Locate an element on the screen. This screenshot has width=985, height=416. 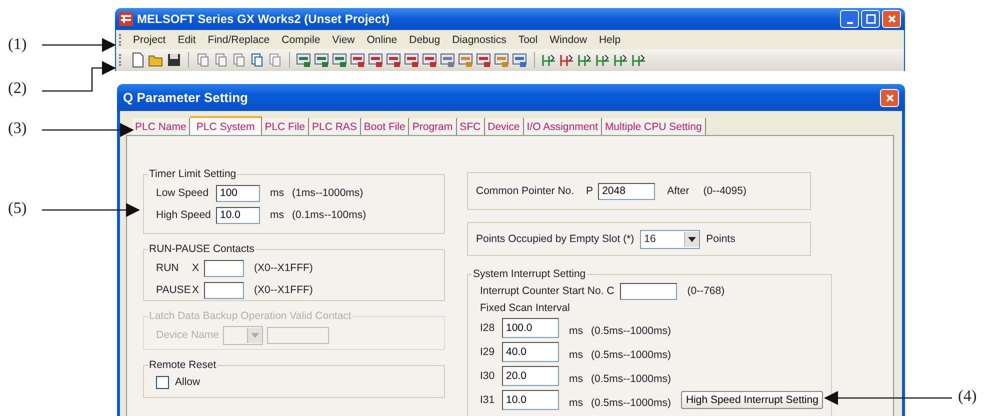
field-label: PAUSE is located at coordinates (174, 290).